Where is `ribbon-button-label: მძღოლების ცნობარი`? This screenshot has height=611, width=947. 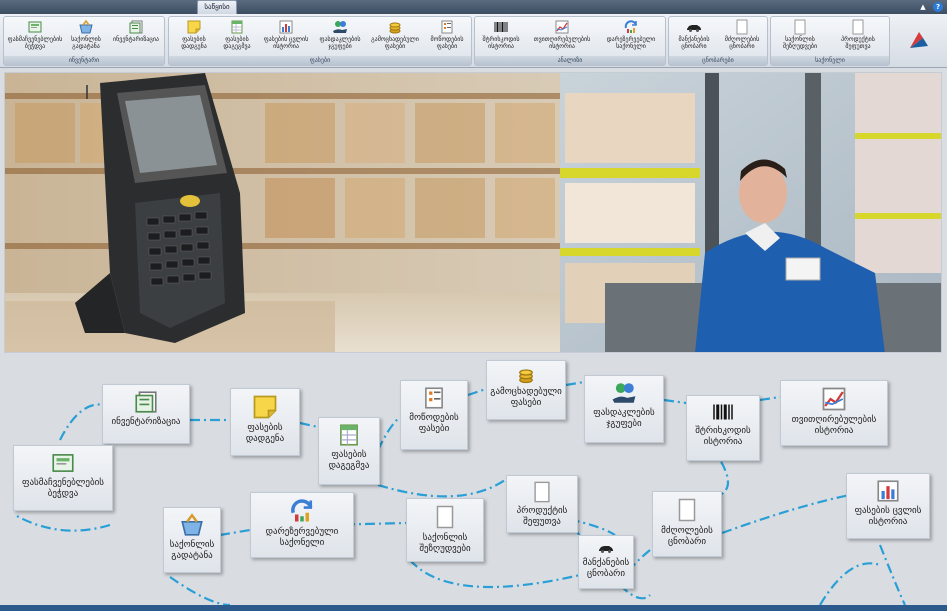 ribbon-button-label: მძღოლების ცნობარი is located at coordinates (742, 43).